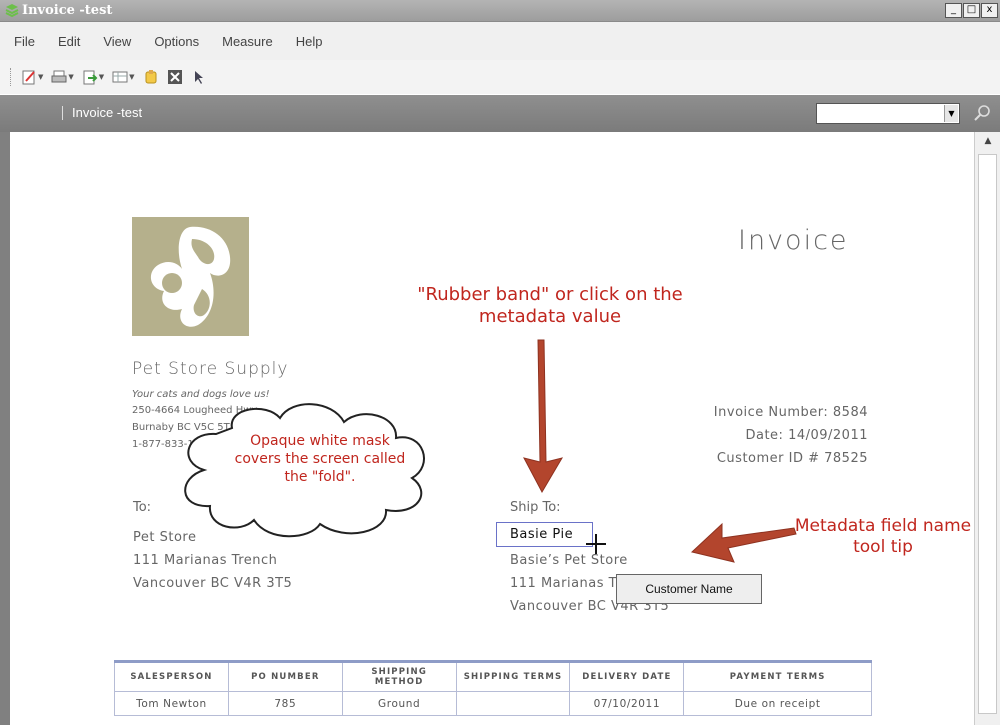 The width and height of the screenshot is (1000, 725). I want to click on search-combo: ▼, so click(888, 113).